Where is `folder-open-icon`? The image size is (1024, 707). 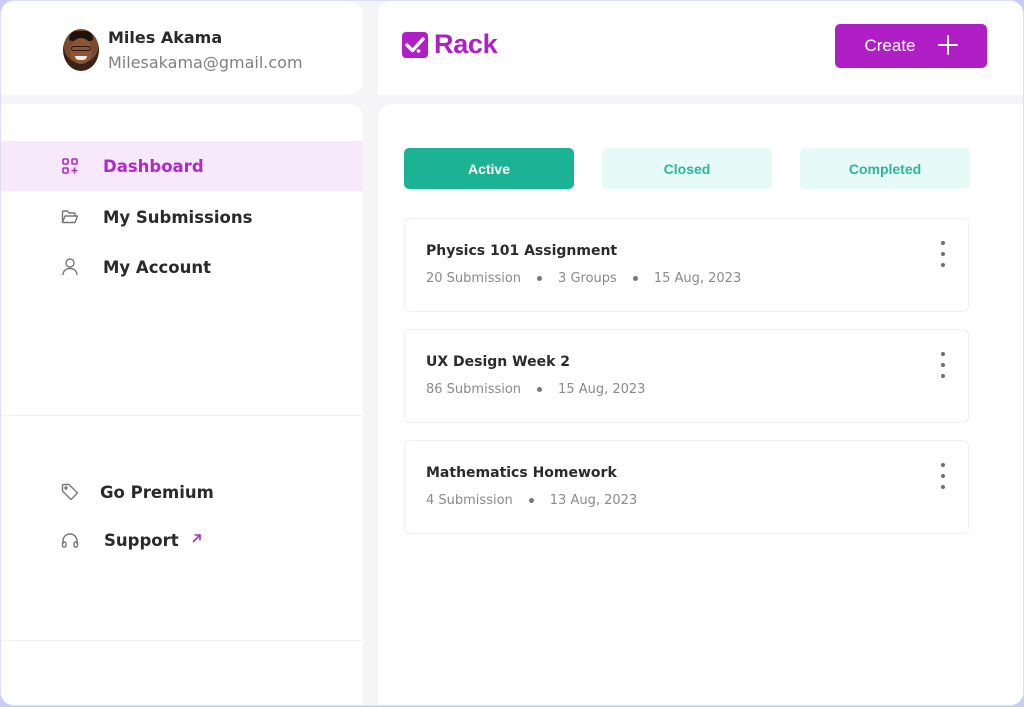 folder-open-icon is located at coordinates (70, 217).